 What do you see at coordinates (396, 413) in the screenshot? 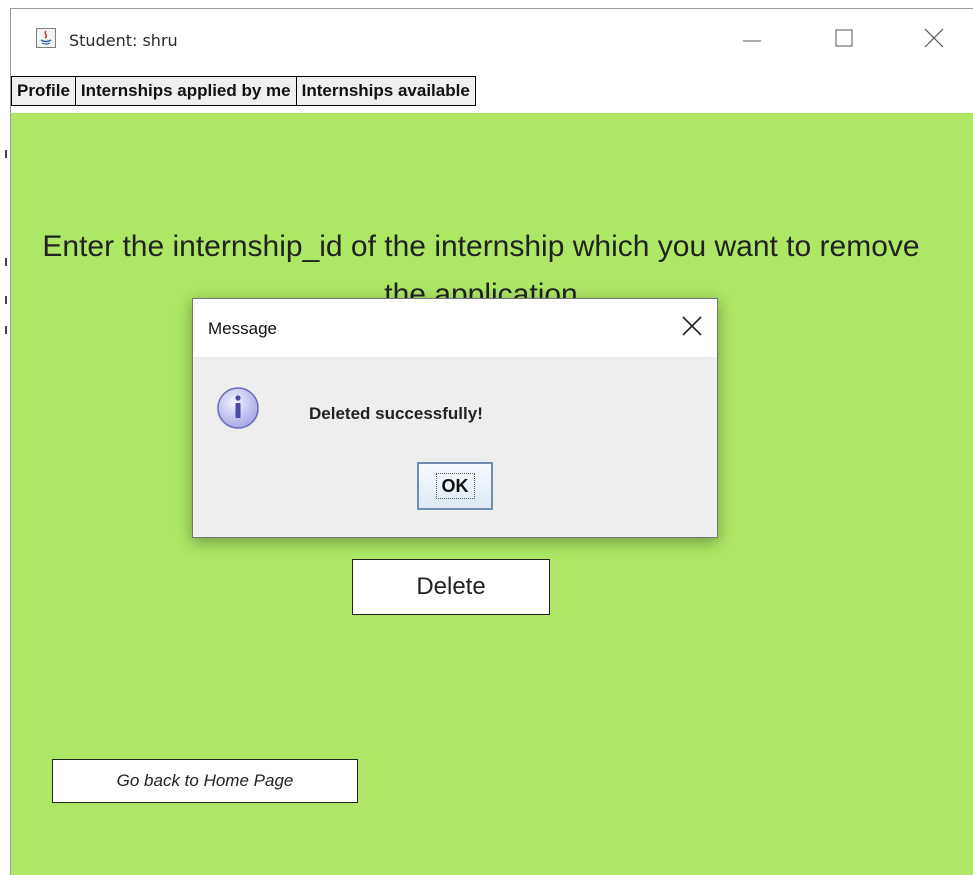
I see `dialog-message: Deleted successfully!` at bounding box center [396, 413].